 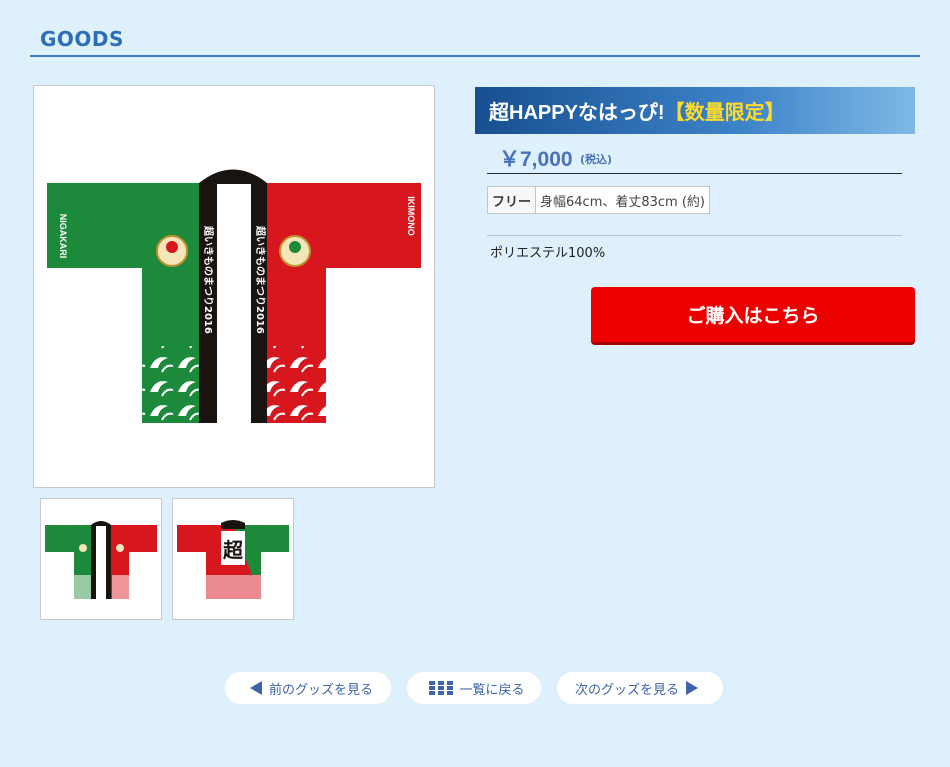 What do you see at coordinates (548, 253) in the screenshot?
I see `material-text: ポリエステル100%` at bounding box center [548, 253].